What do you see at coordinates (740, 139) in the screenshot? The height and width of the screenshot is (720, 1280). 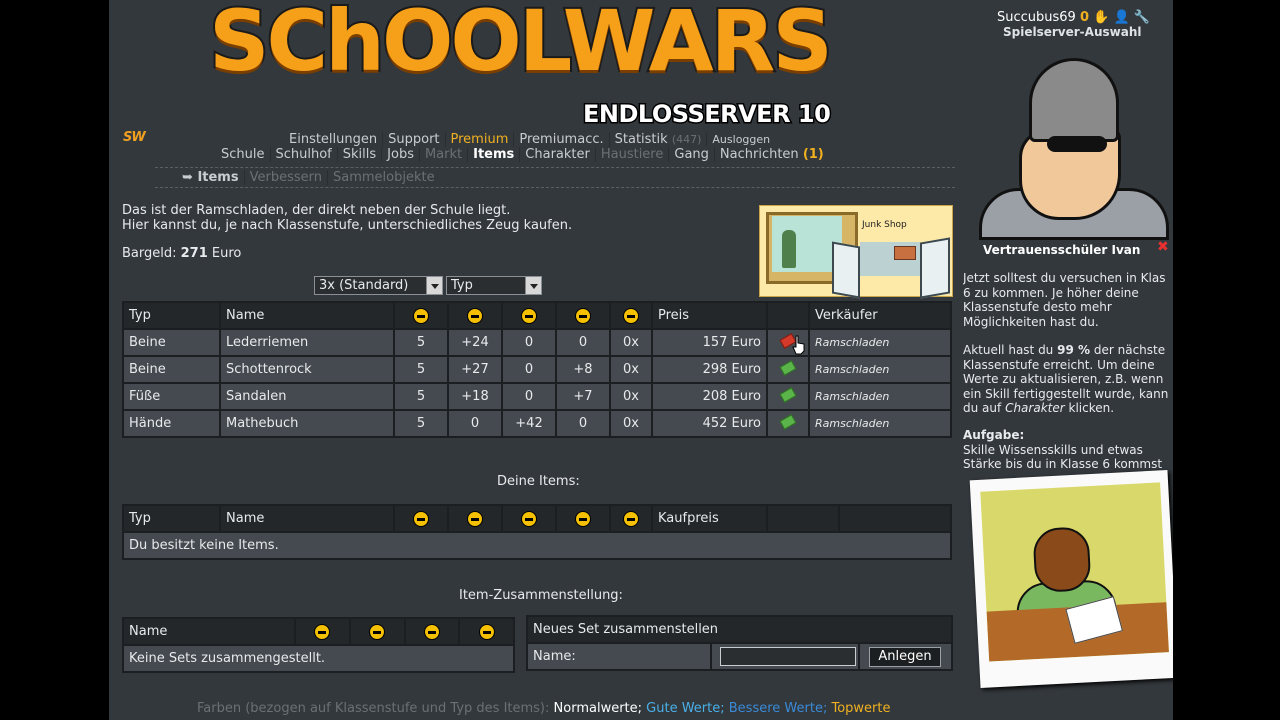 I see `nav-ausloggen: Ausloggen` at bounding box center [740, 139].